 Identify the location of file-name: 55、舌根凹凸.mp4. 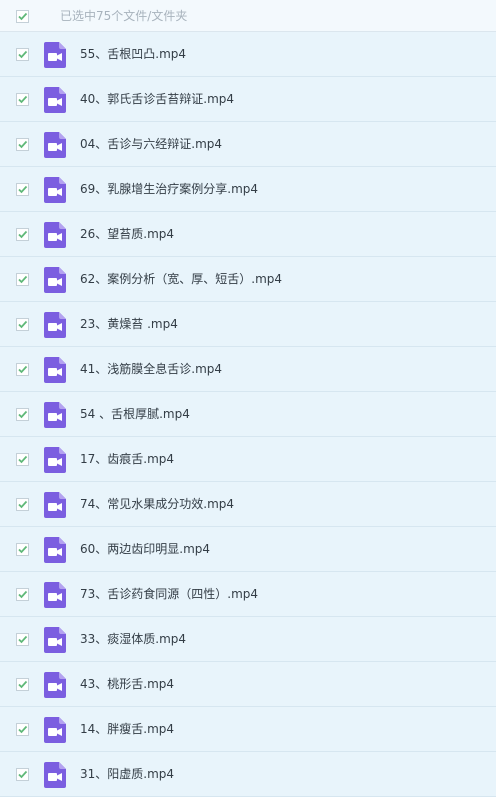
(133, 54).